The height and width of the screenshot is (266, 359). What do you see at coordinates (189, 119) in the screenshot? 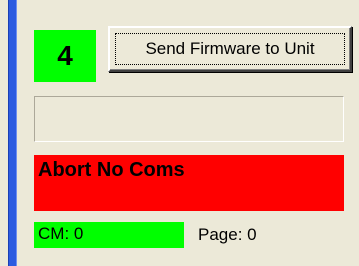
I see `status-message-field` at bounding box center [189, 119].